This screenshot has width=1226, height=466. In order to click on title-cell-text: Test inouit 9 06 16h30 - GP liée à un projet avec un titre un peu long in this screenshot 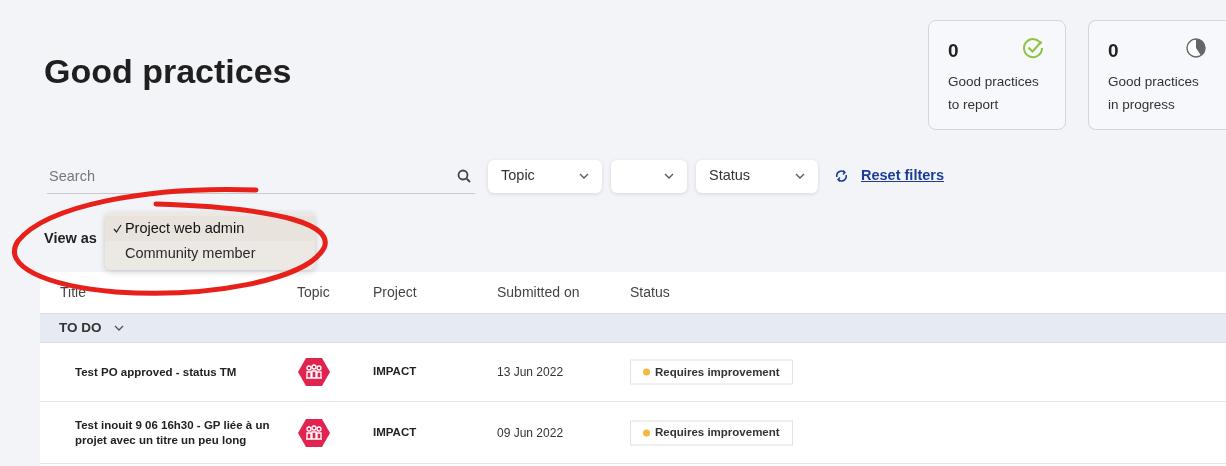, I will do `click(173, 432)`.